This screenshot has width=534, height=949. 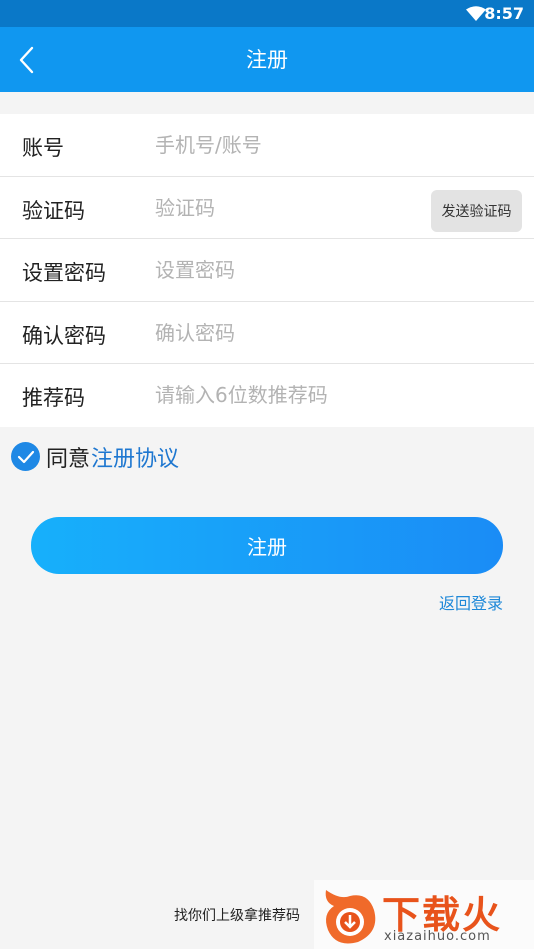 I want to click on verify-code-label: 验证码, so click(x=53, y=210).